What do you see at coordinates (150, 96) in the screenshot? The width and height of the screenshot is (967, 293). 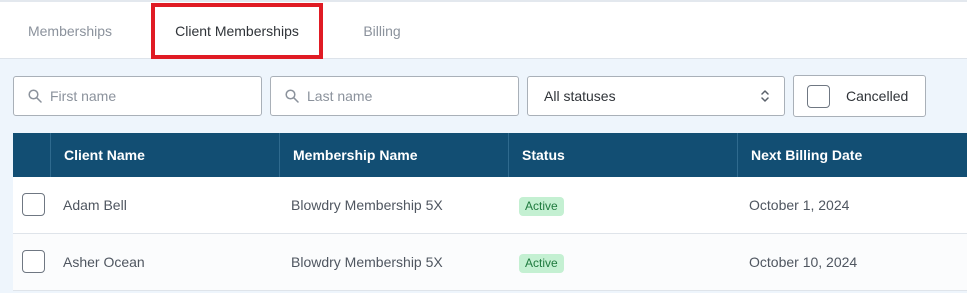 I see `first-name-input` at bounding box center [150, 96].